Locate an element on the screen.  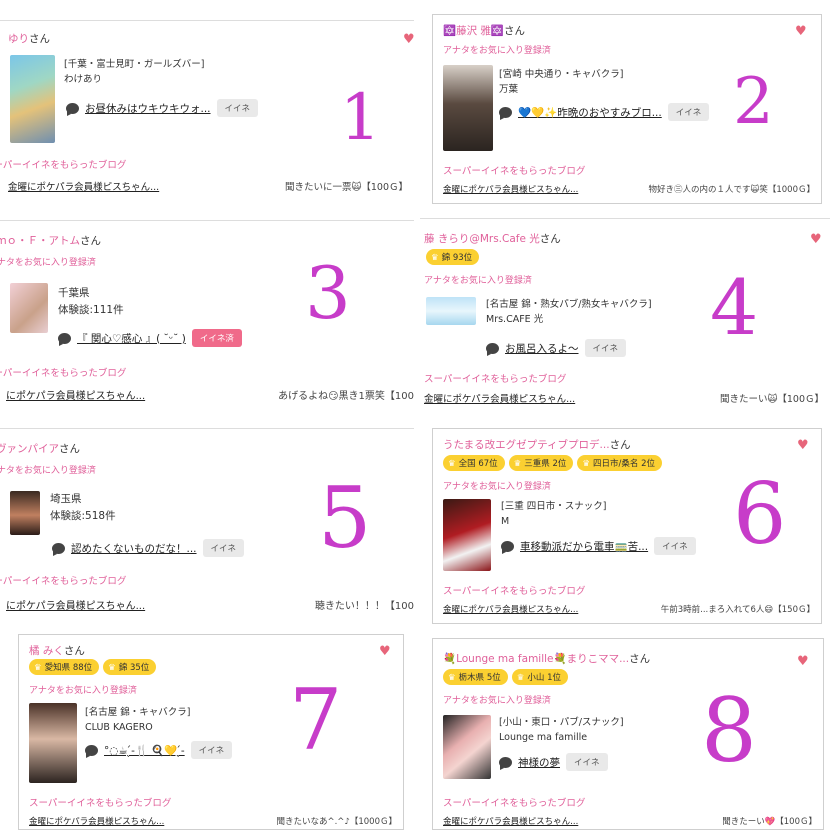
user-name: ゆりさん is located at coordinates (29, 38).